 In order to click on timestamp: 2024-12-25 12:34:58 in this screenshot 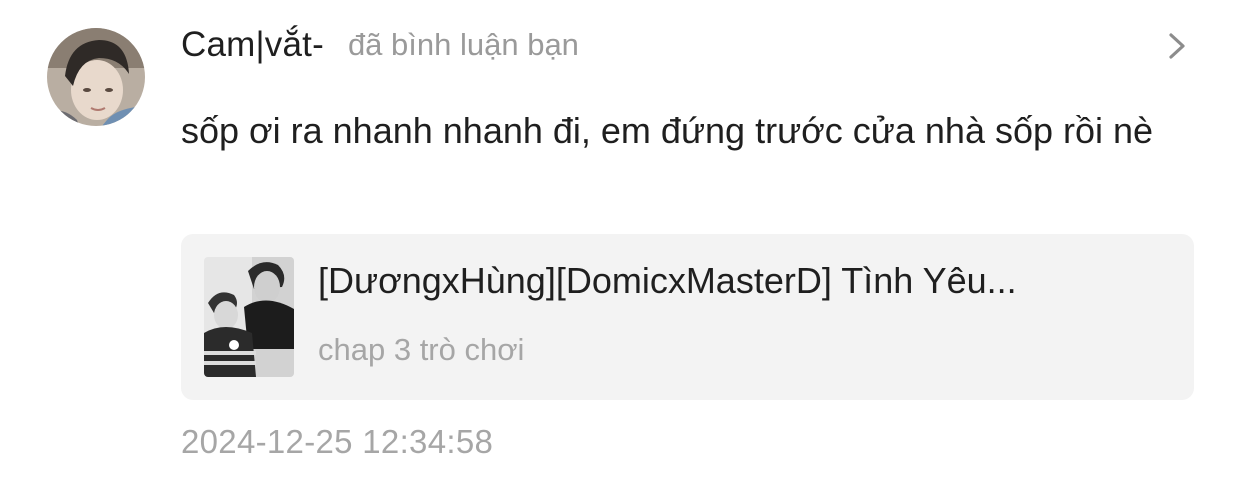, I will do `click(337, 441)`.